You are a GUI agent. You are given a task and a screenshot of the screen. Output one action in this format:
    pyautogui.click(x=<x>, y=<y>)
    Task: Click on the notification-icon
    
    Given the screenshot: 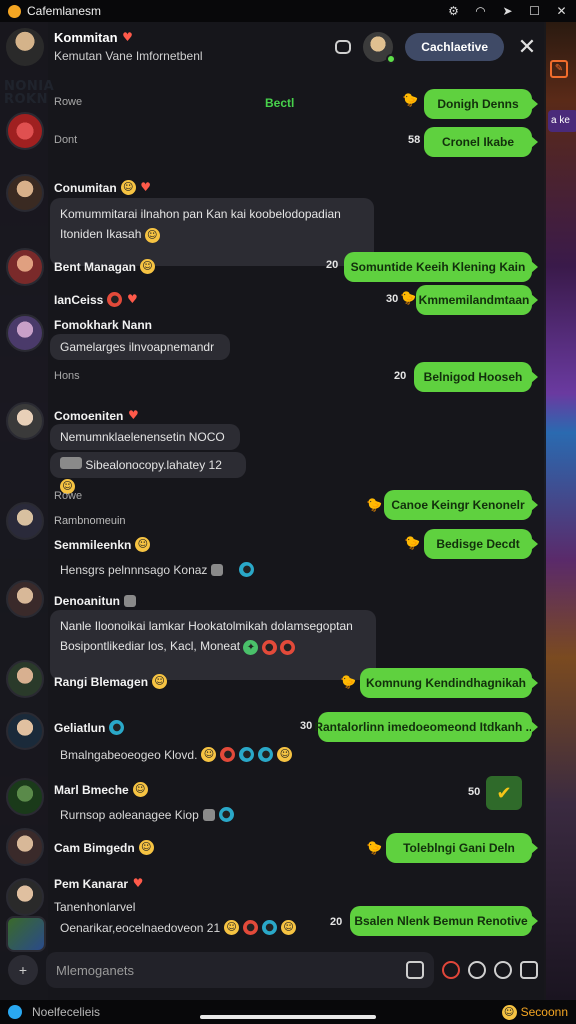 What is the action you would take?
    pyautogui.click(x=15, y=1012)
    